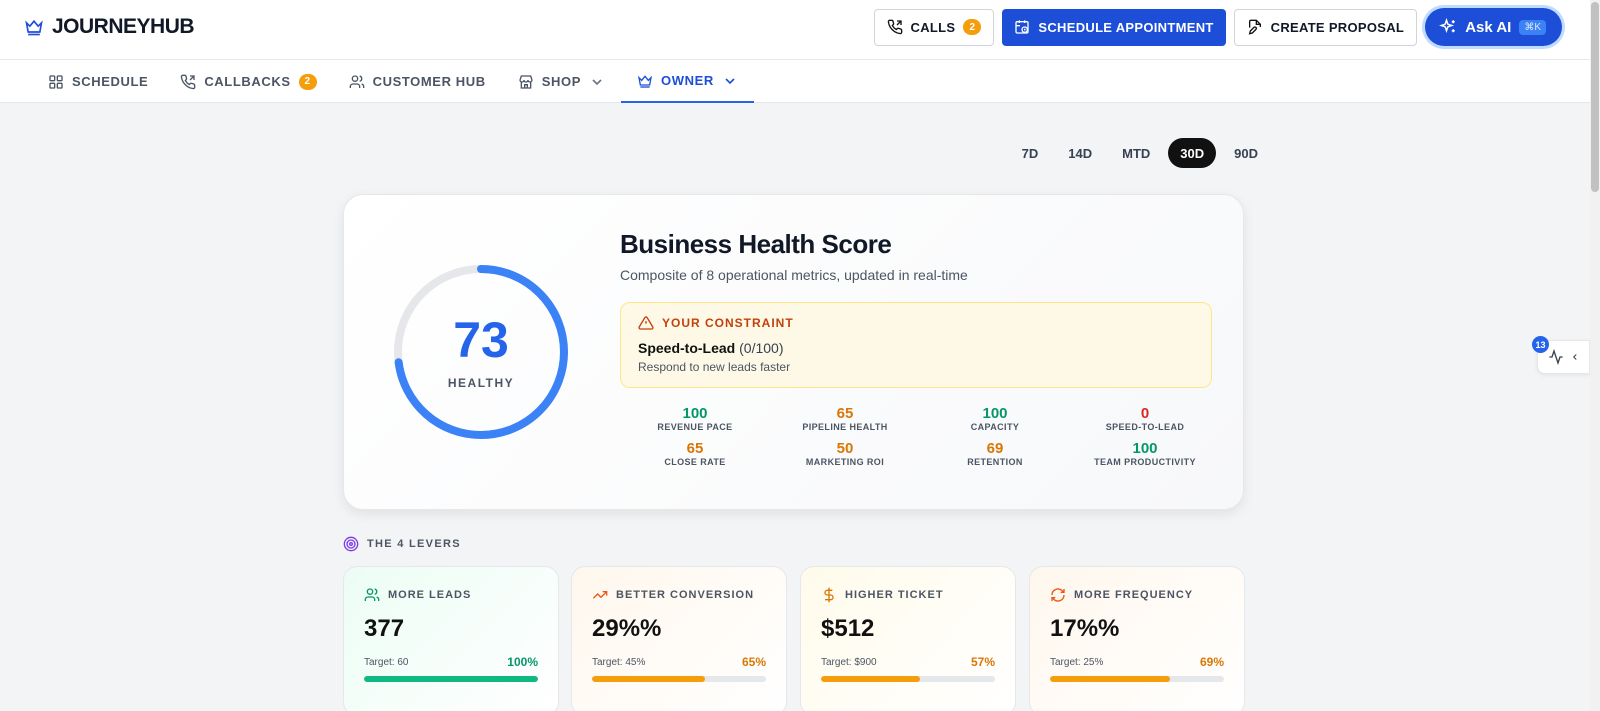 The width and height of the screenshot is (1600, 711). Describe the element at coordinates (995, 448) in the screenshot. I see `metric-value: 69` at that location.